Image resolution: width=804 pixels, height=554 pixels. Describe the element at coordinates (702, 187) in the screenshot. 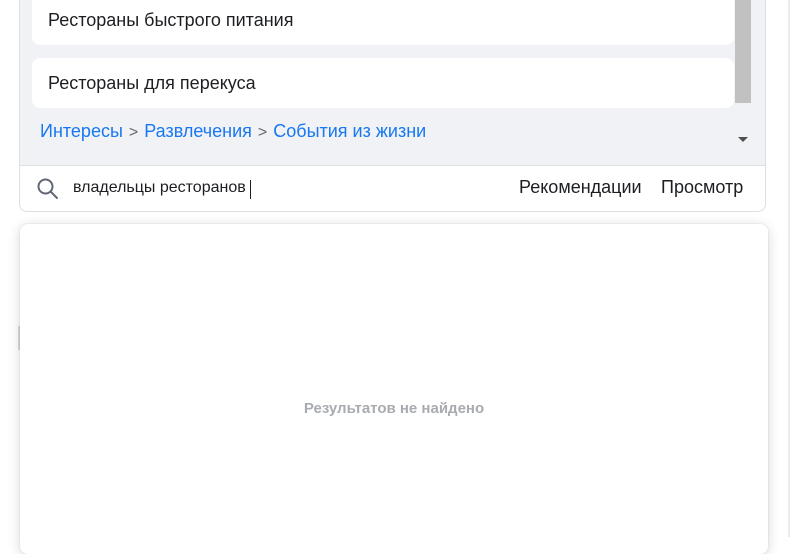

I see `browse-button: Просмотр` at that location.